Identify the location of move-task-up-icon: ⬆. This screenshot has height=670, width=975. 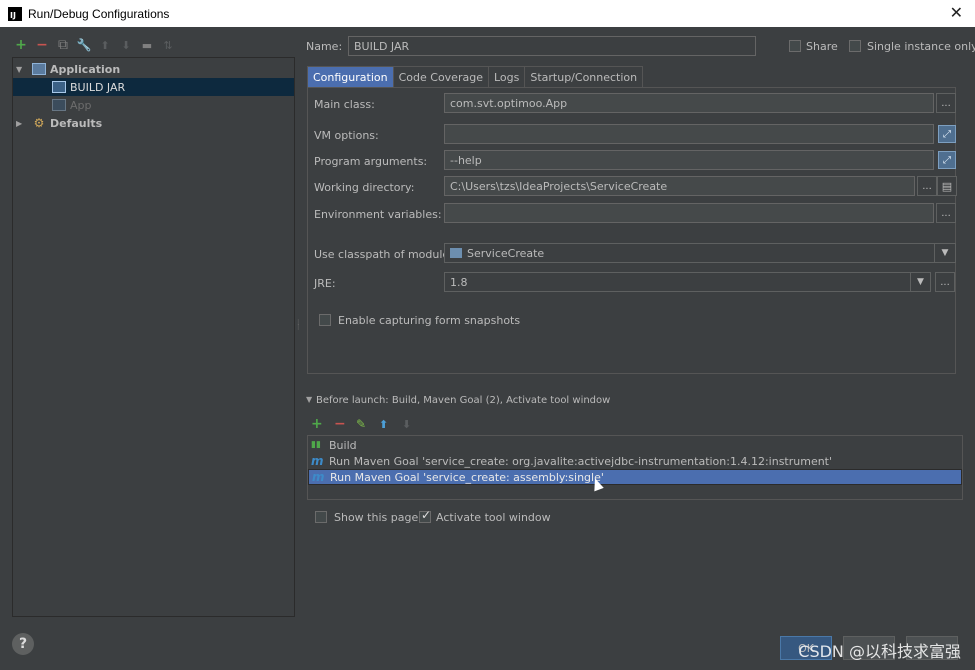
(383, 424).